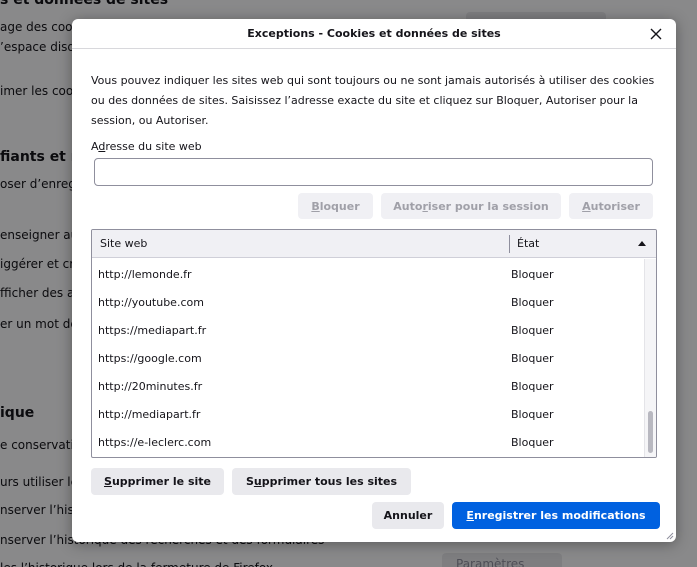  Describe the element at coordinates (611, 206) in the screenshot. I see `allow-button: Autoriser` at that location.